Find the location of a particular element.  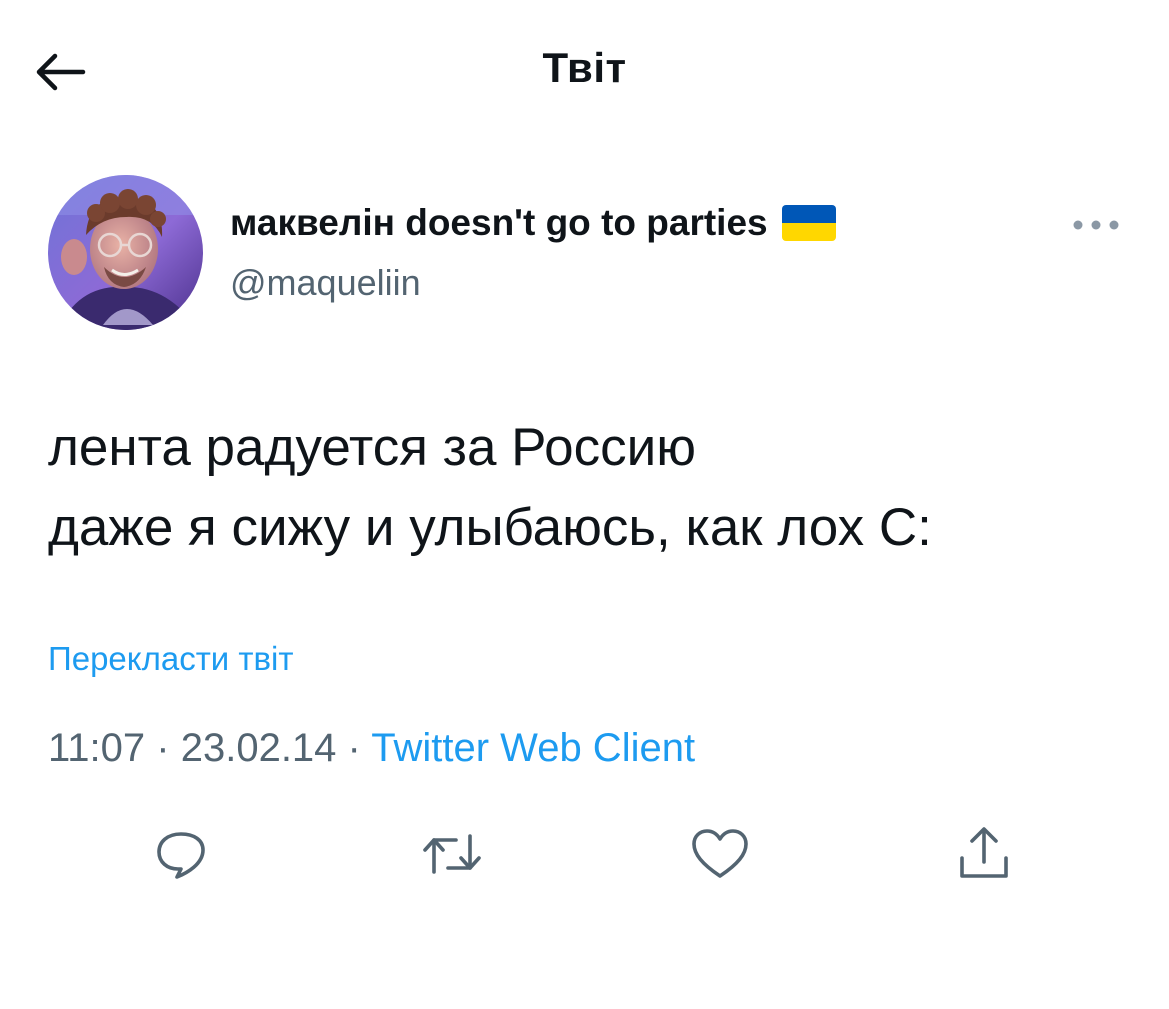

translate-tweet-link: Перекласти твіт is located at coordinates (171, 659).